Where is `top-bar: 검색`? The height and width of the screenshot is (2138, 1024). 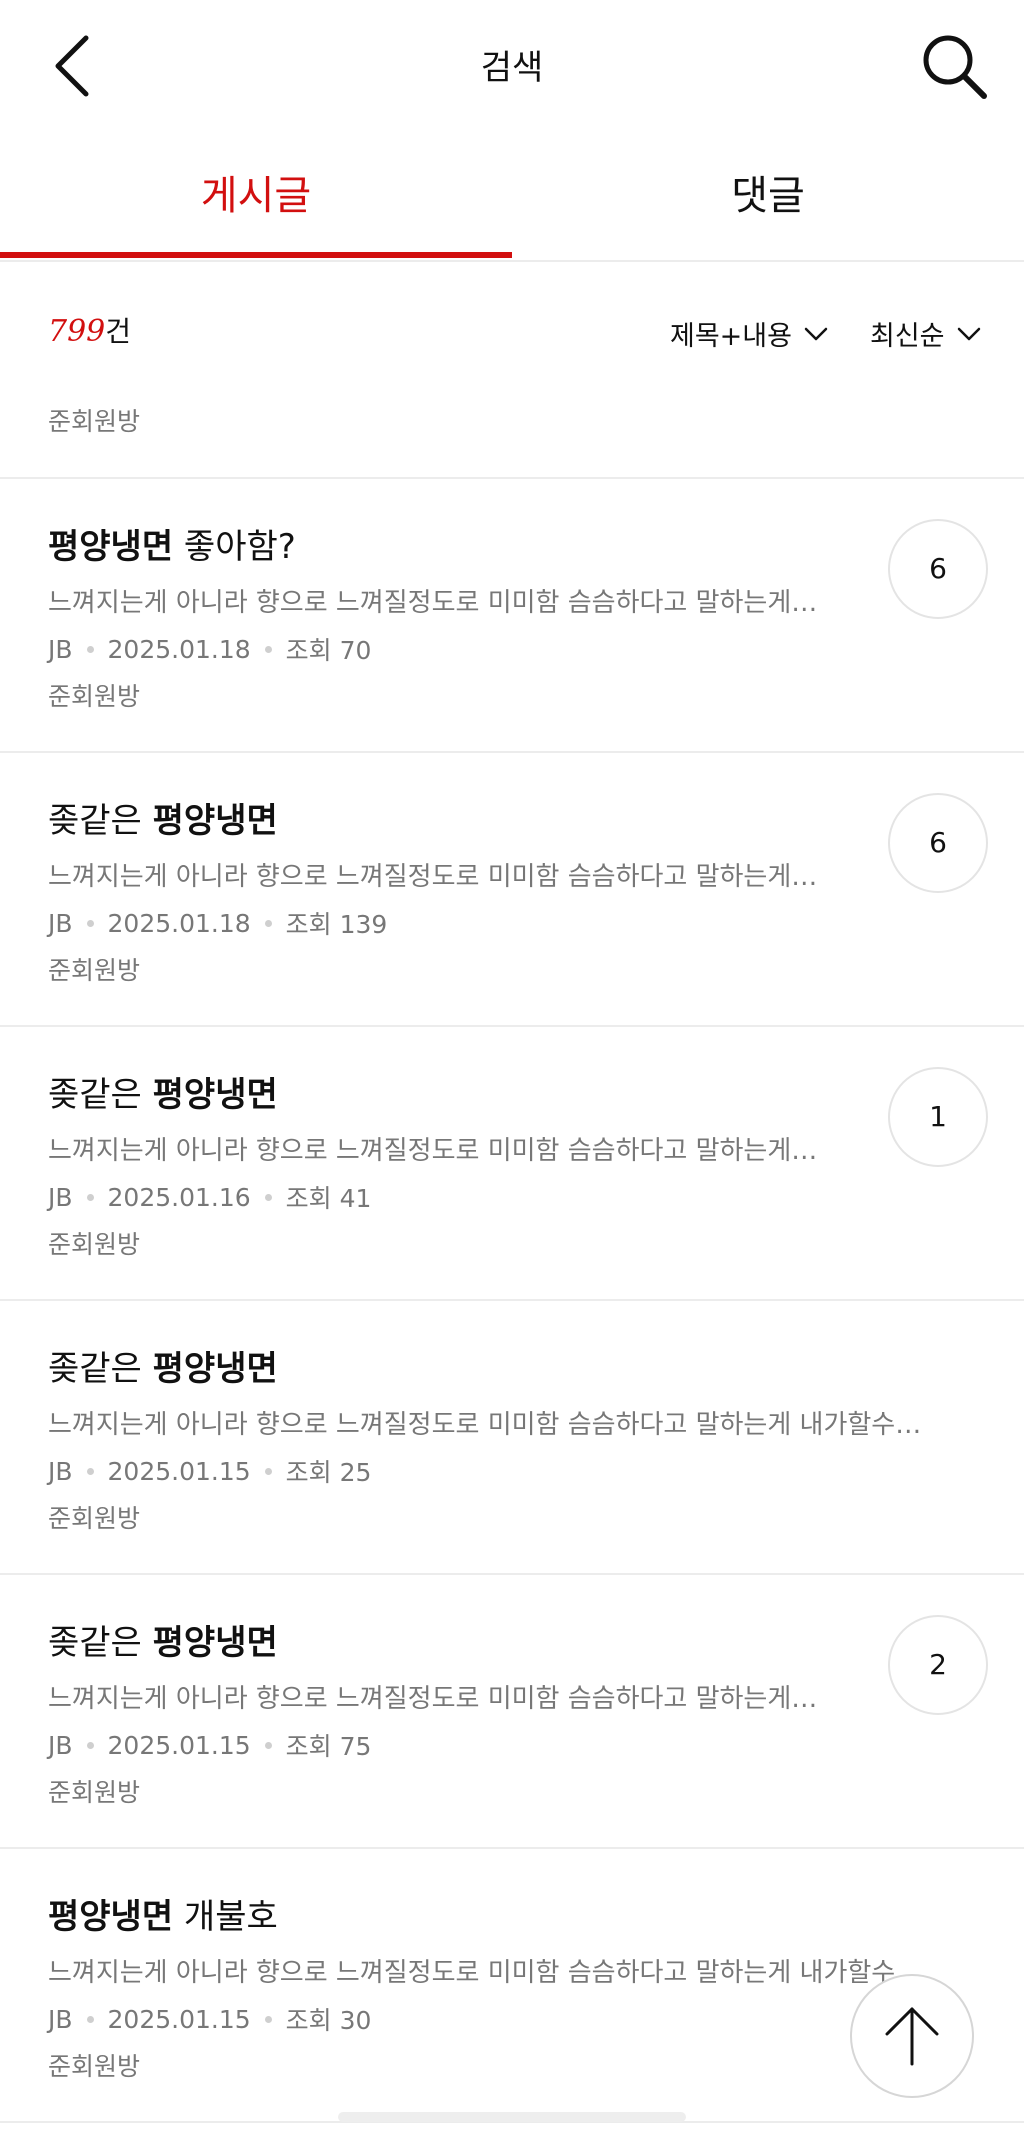 top-bar: 검색 is located at coordinates (512, 65).